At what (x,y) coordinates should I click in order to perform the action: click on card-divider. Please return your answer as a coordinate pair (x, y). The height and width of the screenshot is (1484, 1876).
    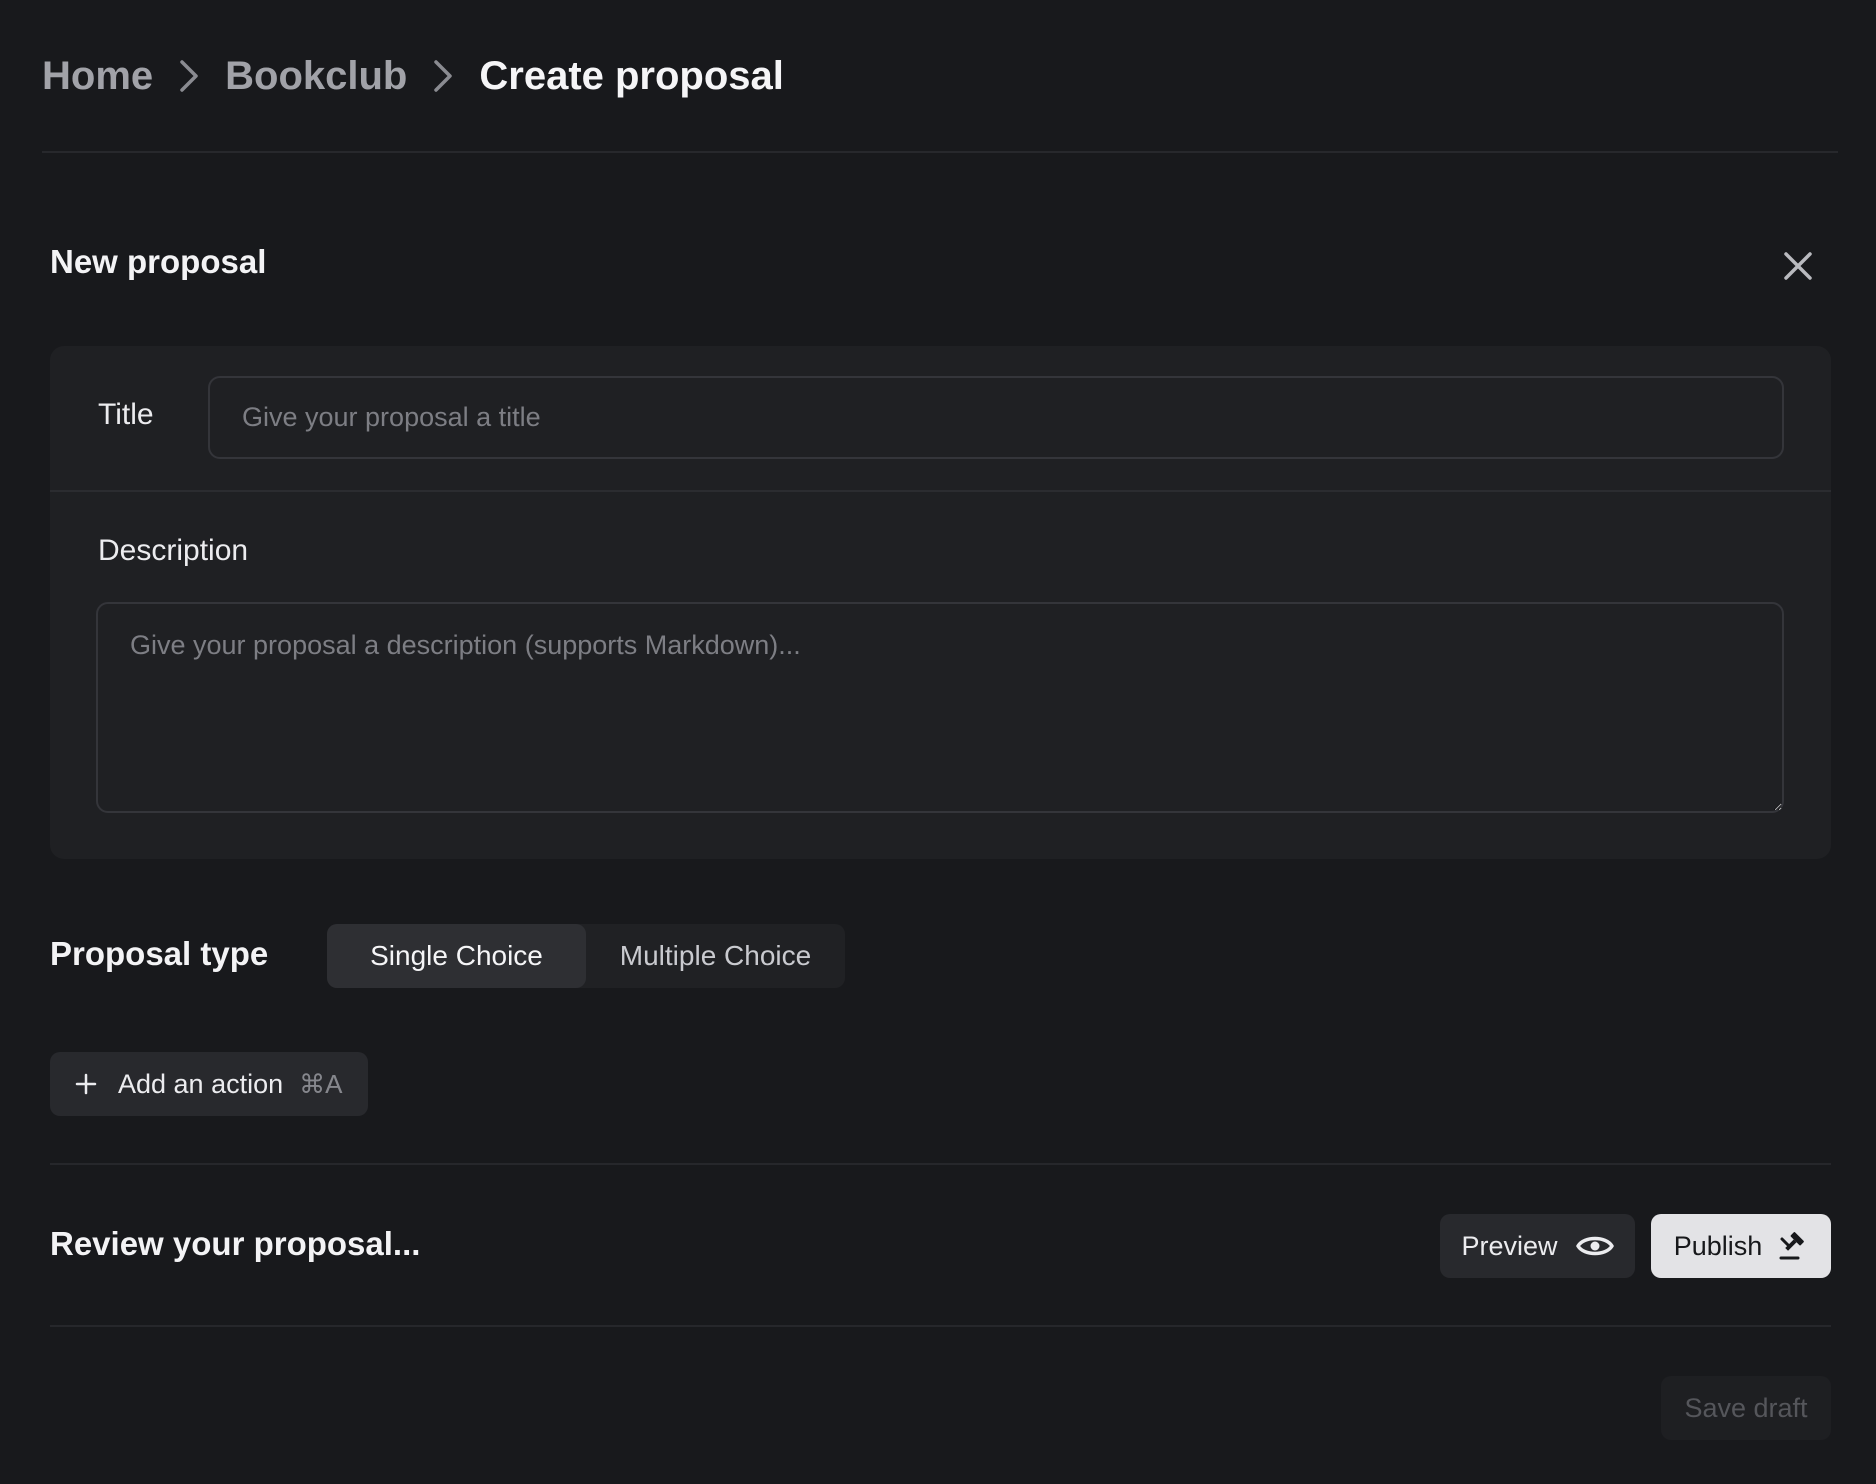
    Looking at the image, I should click on (940, 491).